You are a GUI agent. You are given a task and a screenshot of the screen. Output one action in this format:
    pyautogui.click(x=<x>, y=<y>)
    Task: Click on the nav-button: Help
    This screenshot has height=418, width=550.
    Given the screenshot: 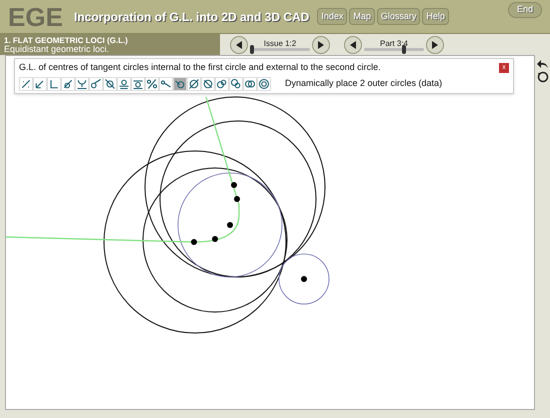 What is the action you would take?
    pyautogui.click(x=435, y=17)
    